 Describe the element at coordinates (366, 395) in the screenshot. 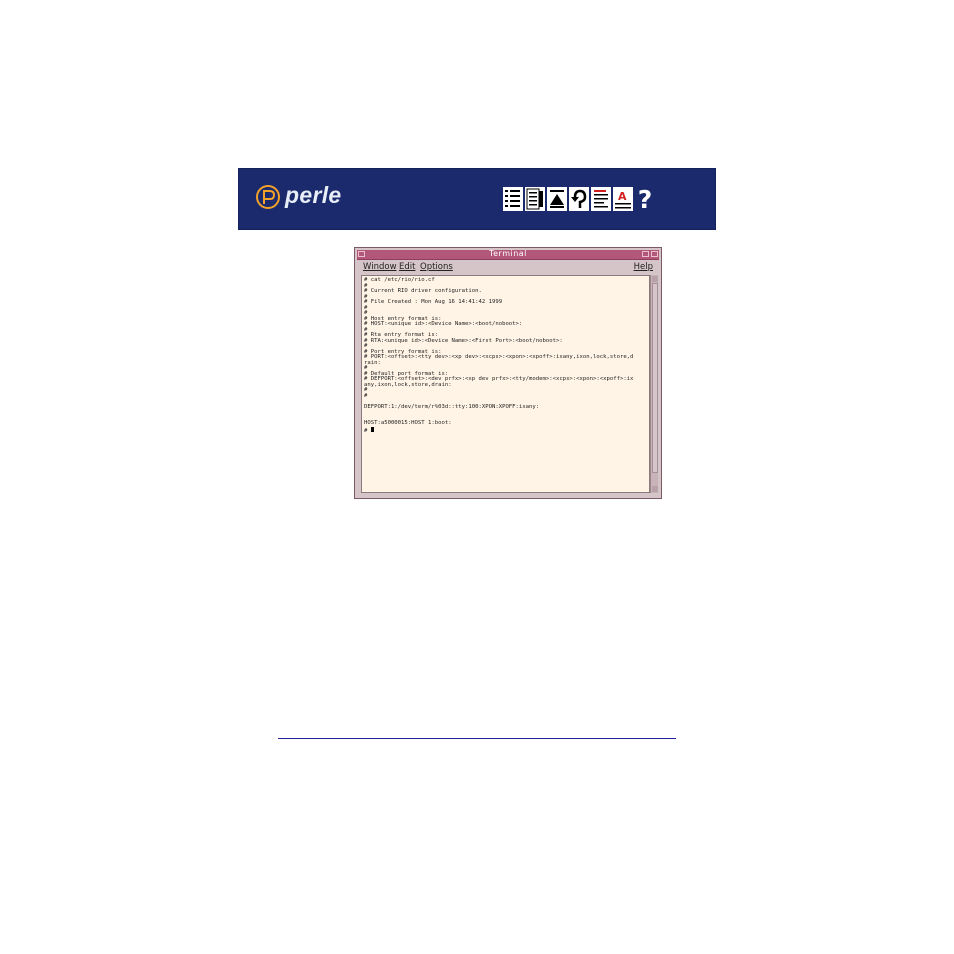

I see `terminal-line: #` at that location.